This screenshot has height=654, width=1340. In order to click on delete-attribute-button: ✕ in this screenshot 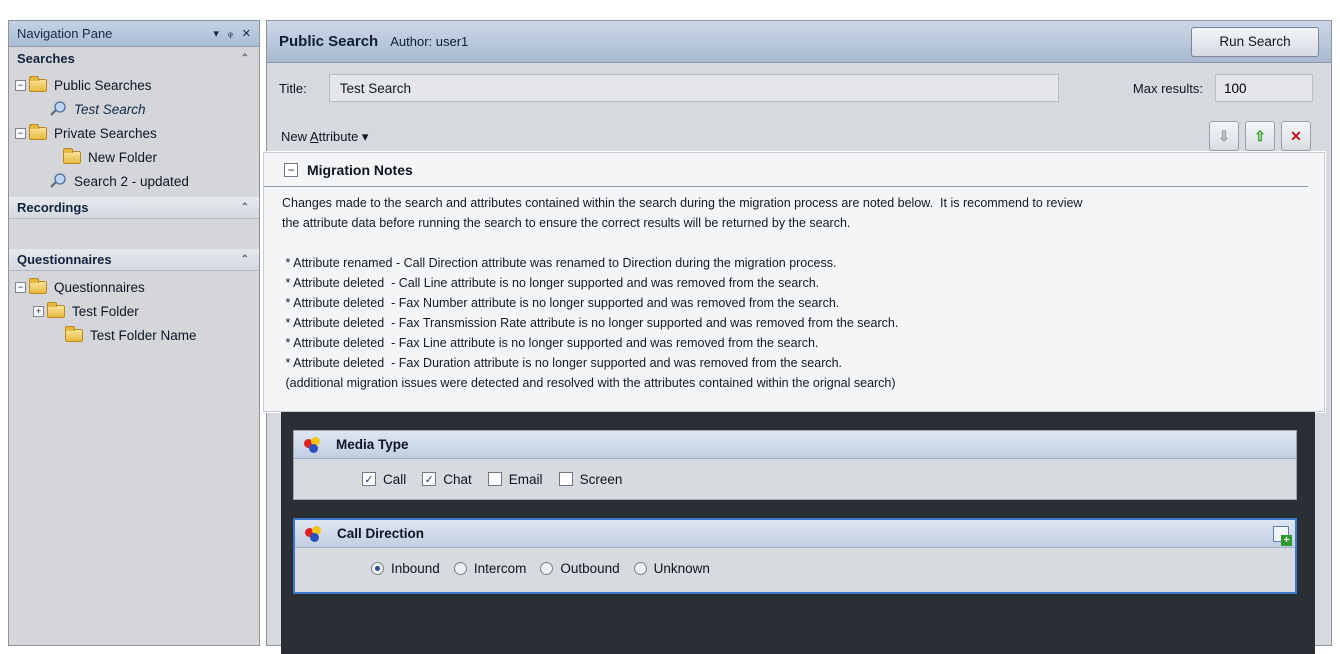, I will do `click(1296, 136)`.